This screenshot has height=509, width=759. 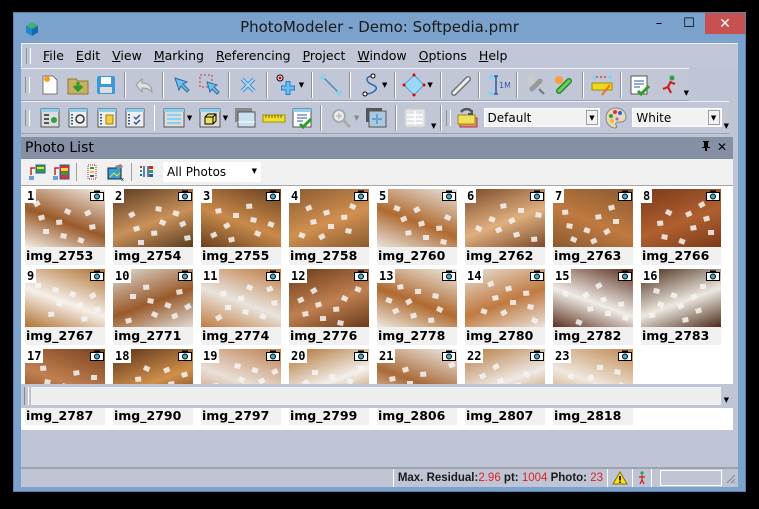 I want to click on photo-list-toolbar: x All Photos ▼, so click(x=377, y=172).